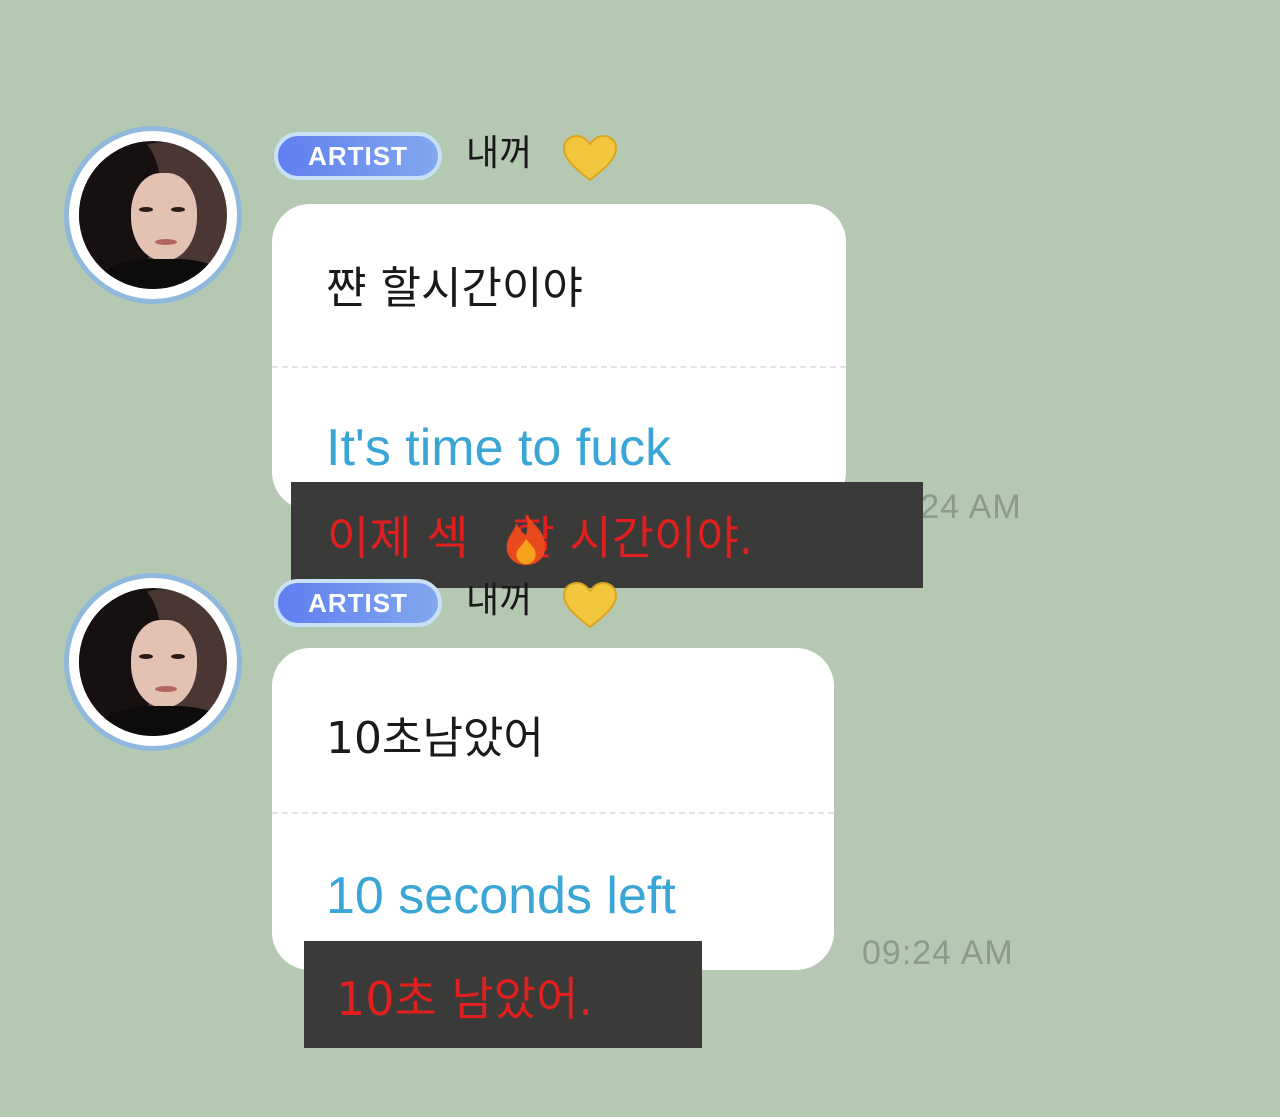 This screenshot has width=1280, height=1117. What do you see at coordinates (553, 809) in the screenshot?
I see `message-bubble: 10초남았어 10 seconds left` at bounding box center [553, 809].